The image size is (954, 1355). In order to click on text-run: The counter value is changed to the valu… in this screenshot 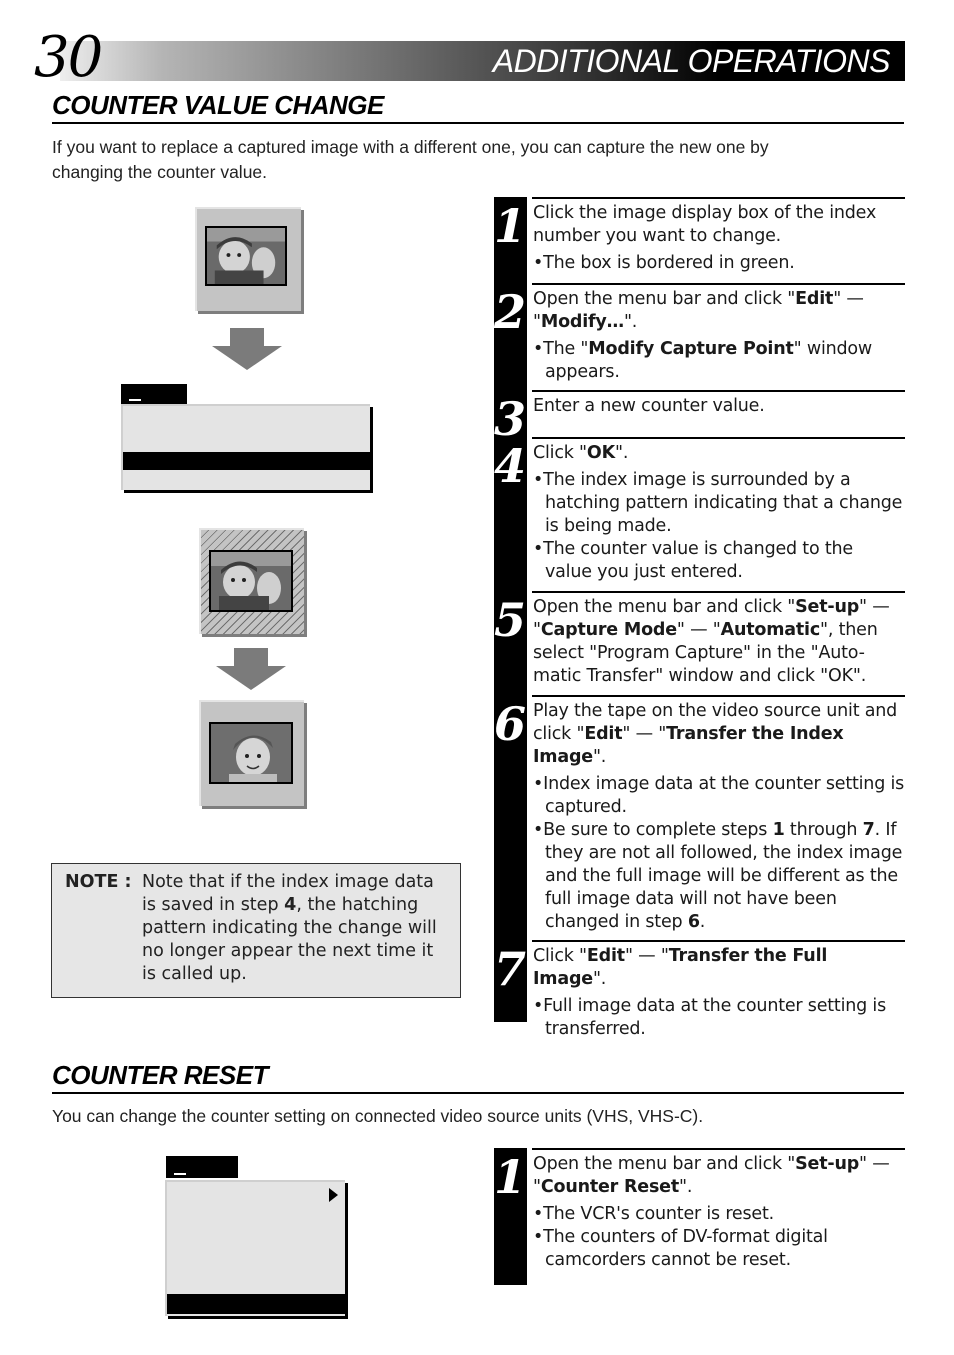, I will do `click(698, 560)`.